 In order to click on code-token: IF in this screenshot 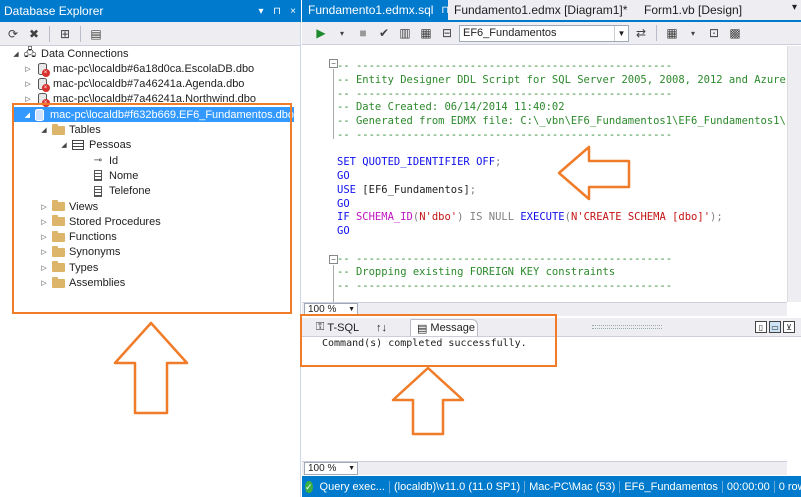, I will do `click(346, 217)`.